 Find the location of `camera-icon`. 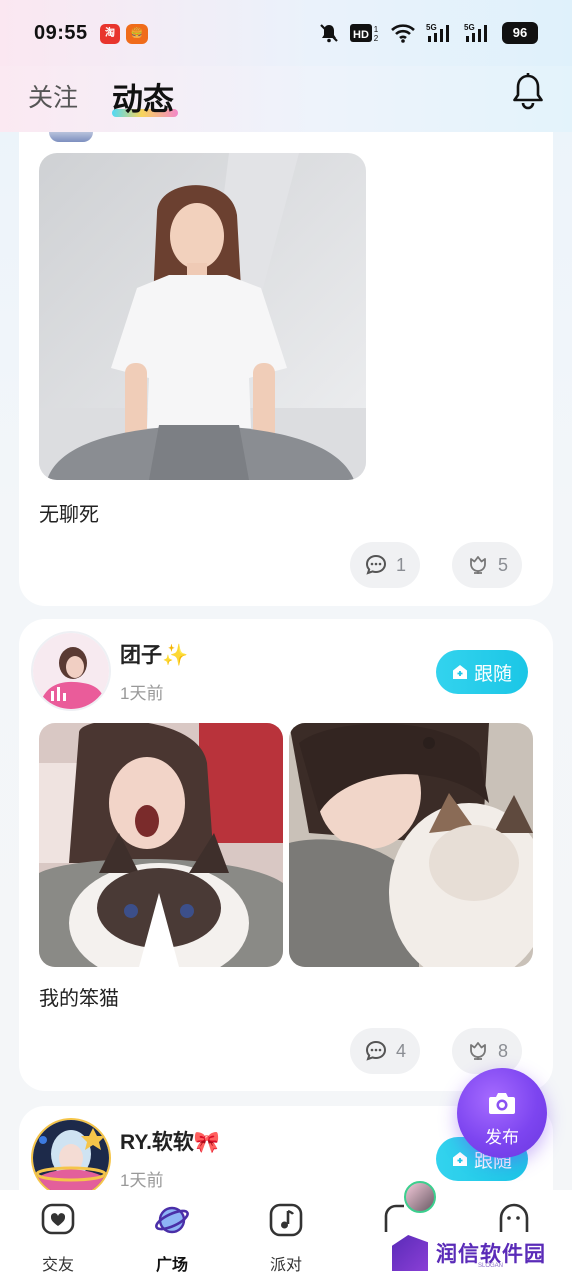

camera-icon is located at coordinates (502, 1103).